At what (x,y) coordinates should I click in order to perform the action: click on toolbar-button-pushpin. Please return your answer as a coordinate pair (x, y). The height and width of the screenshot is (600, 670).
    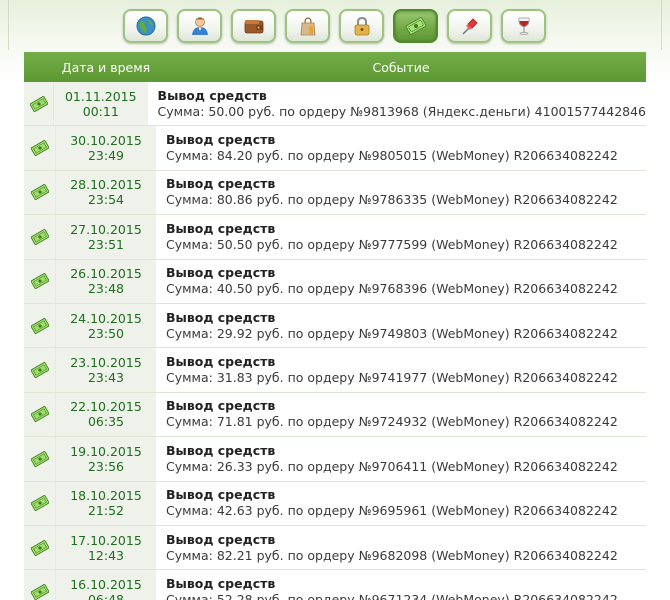
    Looking at the image, I should click on (469, 26).